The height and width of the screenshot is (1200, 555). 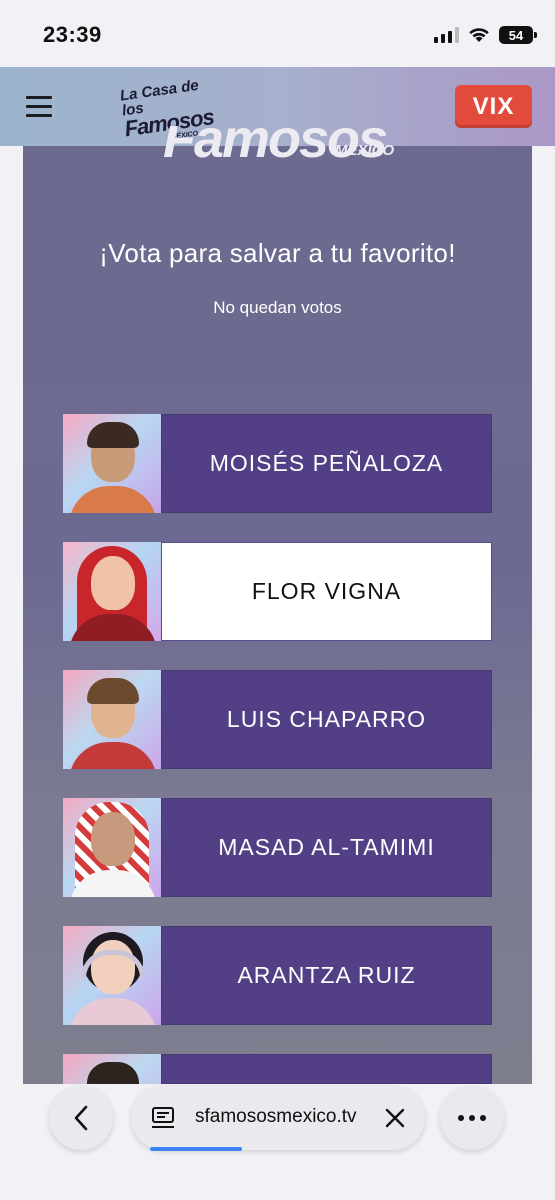 What do you see at coordinates (395, 1118) in the screenshot?
I see `close-icon` at bounding box center [395, 1118].